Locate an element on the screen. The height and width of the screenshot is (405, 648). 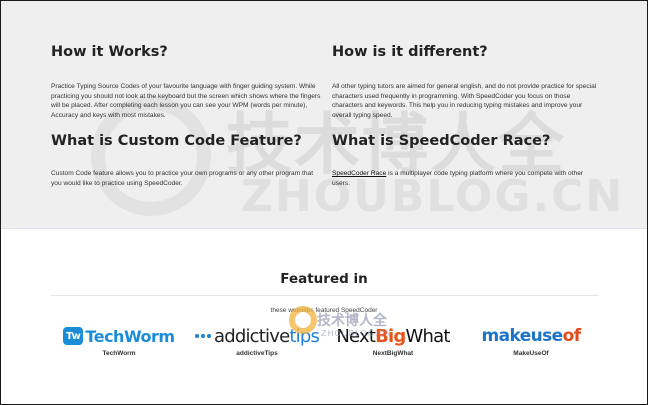
techworm-logo-link: Tw TechWorm TechWorm is located at coordinates (119, 340).